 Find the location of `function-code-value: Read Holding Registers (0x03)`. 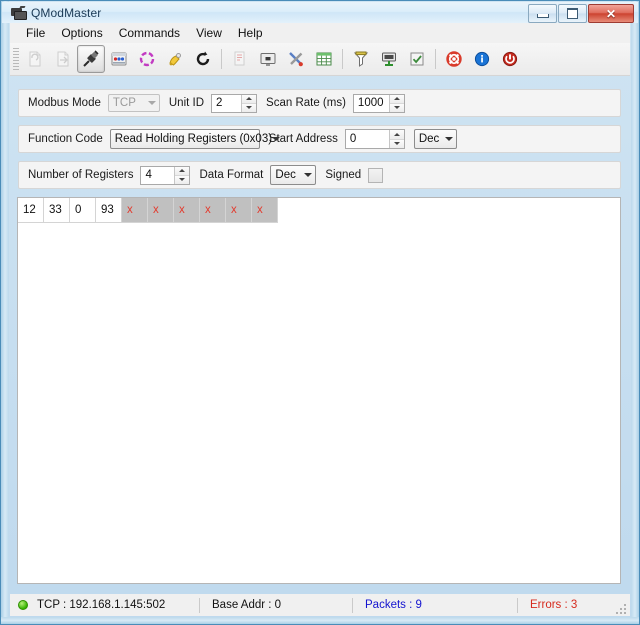

function-code-value: Read Holding Registers (0x03) is located at coordinates (193, 139).